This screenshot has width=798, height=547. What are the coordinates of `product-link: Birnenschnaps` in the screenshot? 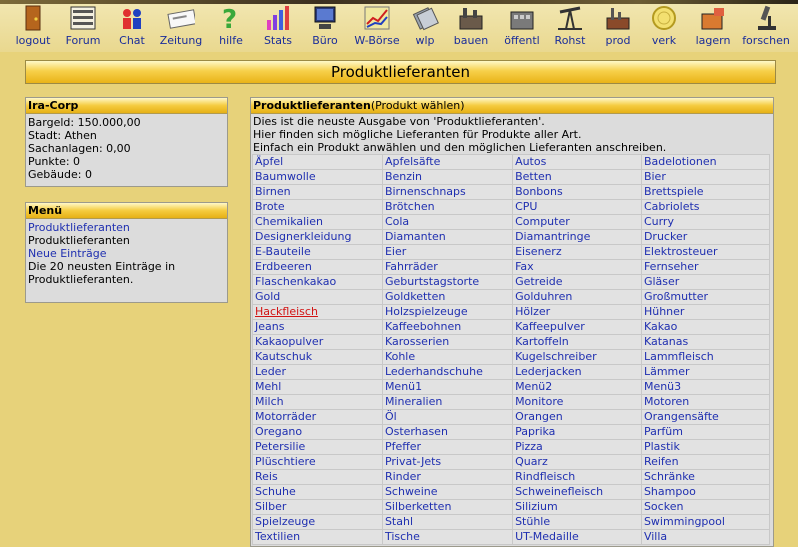 It's located at (447, 192).